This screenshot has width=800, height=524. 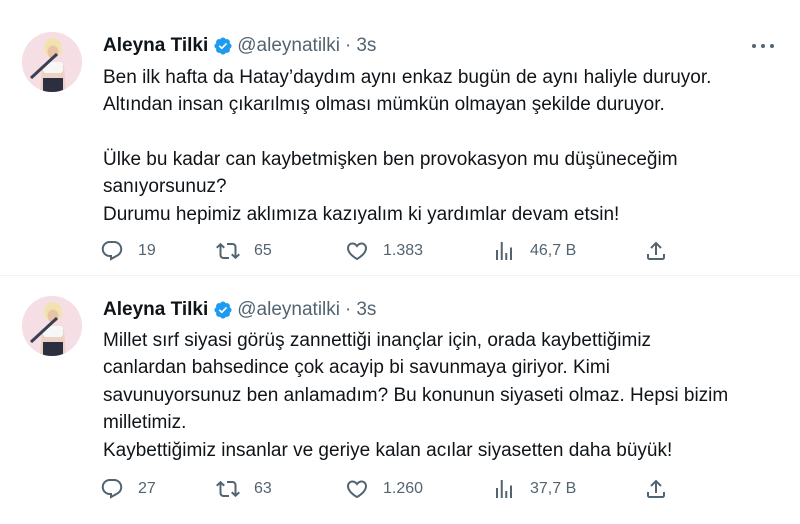 I want to click on like-count: 1.260, so click(x=403, y=488).